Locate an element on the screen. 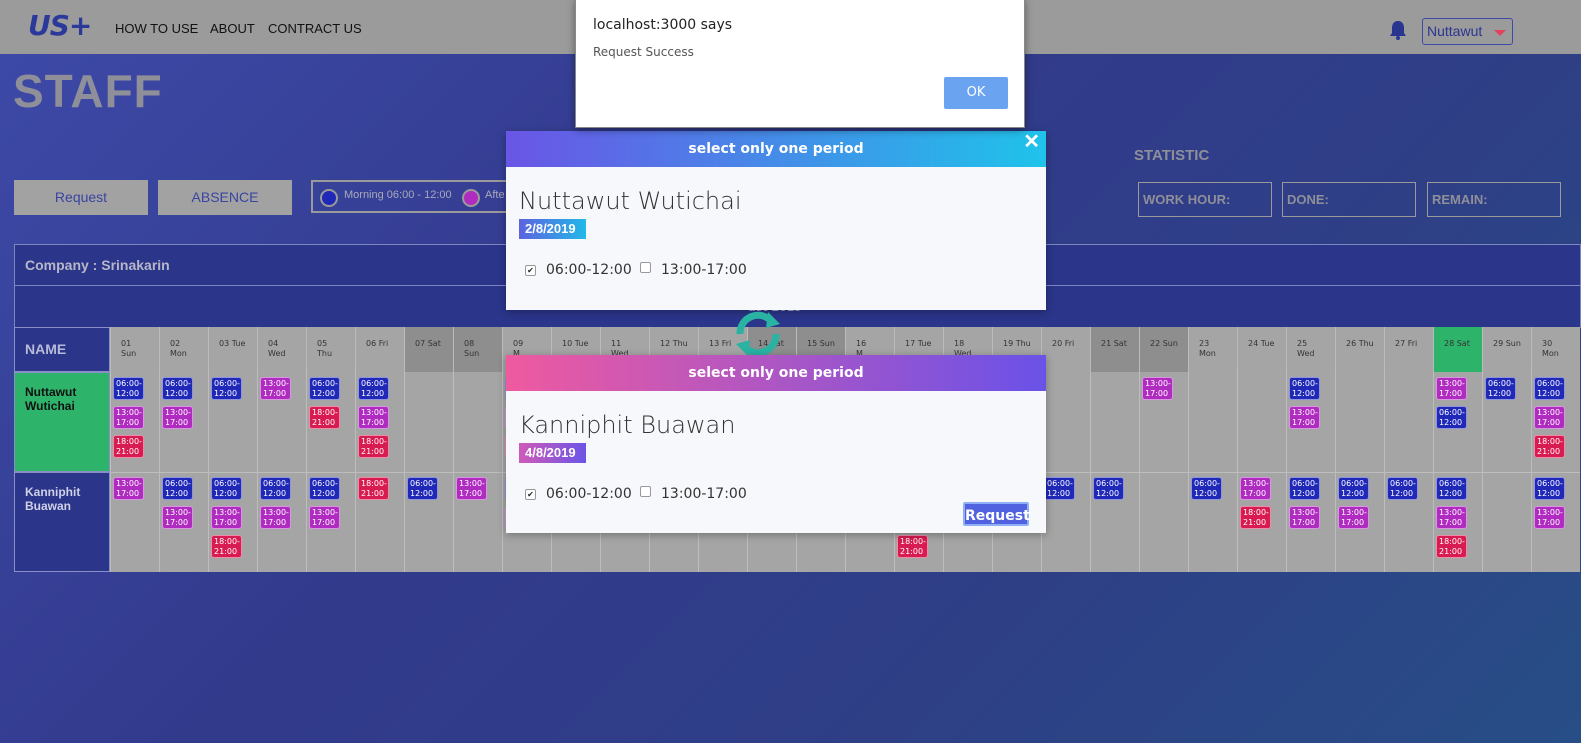 This screenshot has width=1581, height=743. modal-2-header: select only one period is located at coordinates (776, 373).